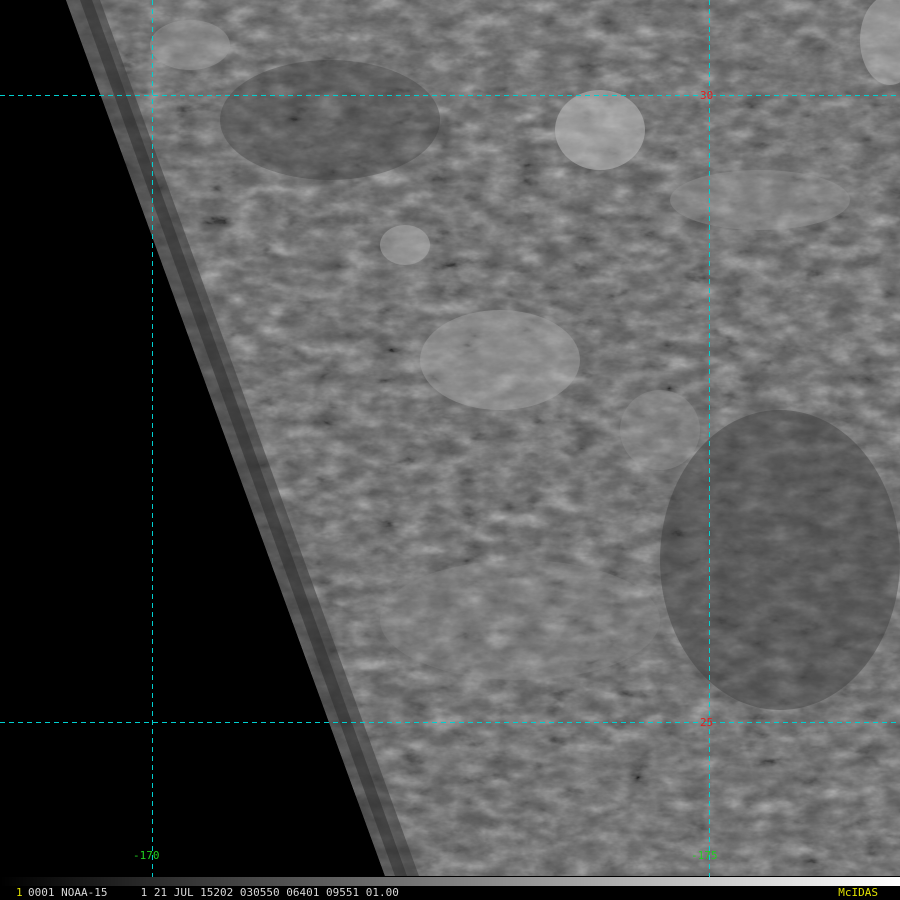 The height and width of the screenshot is (900, 900). What do you see at coordinates (146, 855) in the screenshot?
I see `longitude-label-170: -170` at bounding box center [146, 855].